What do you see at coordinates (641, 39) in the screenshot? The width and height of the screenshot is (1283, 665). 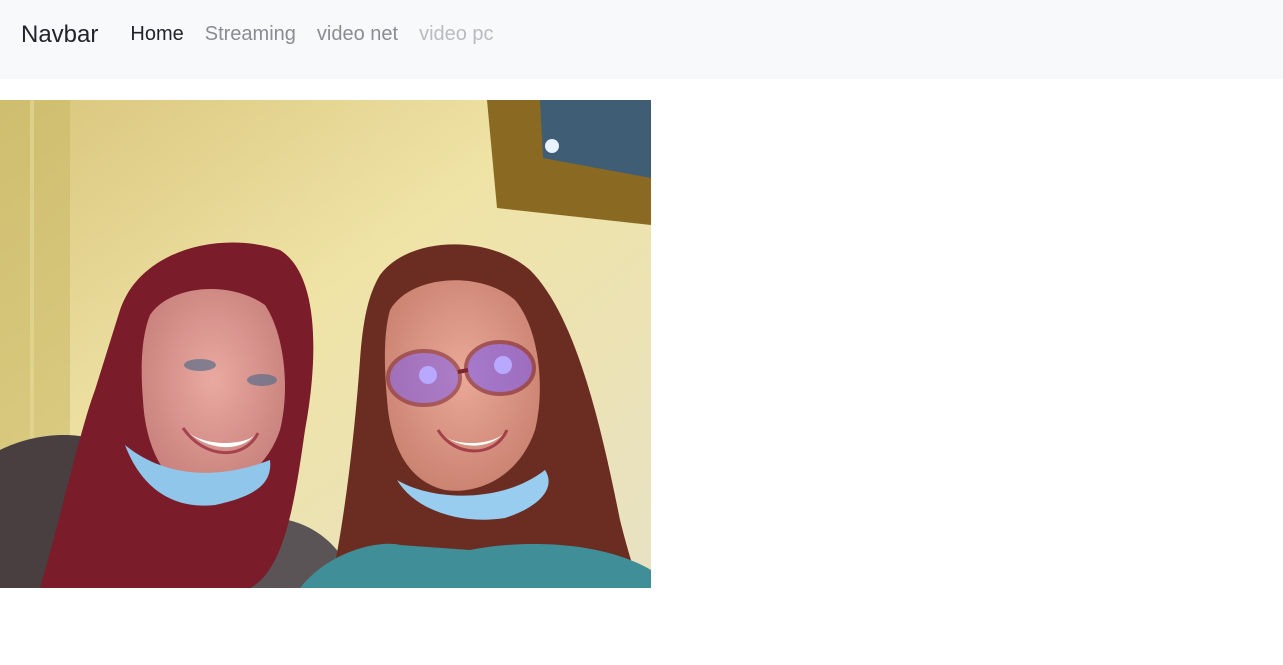 I see `top-navbar: Navbar Home Streaming video net video pc` at bounding box center [641, 39].